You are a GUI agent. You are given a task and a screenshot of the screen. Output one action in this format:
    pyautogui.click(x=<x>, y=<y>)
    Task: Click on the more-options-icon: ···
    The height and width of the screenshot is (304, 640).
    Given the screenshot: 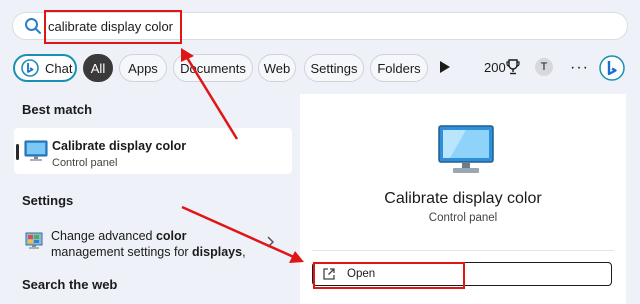 What is the action you would take?
    pyautogui.click(x=579, y=68)
    